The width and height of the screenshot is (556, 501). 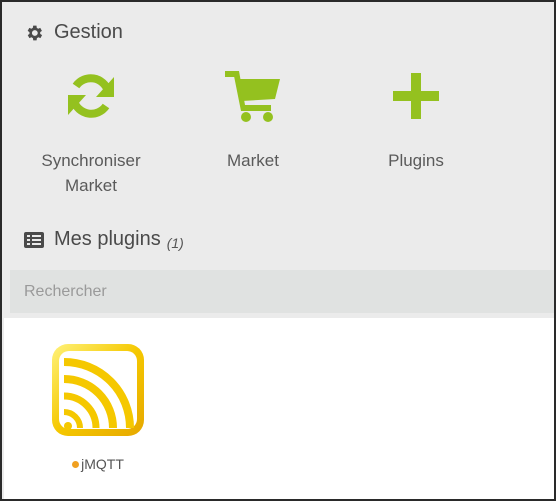 What do you see at coordinates (416, 160) in the screenshot?
I see `plugins-label: Plugins` at bounding box center [416, 160].